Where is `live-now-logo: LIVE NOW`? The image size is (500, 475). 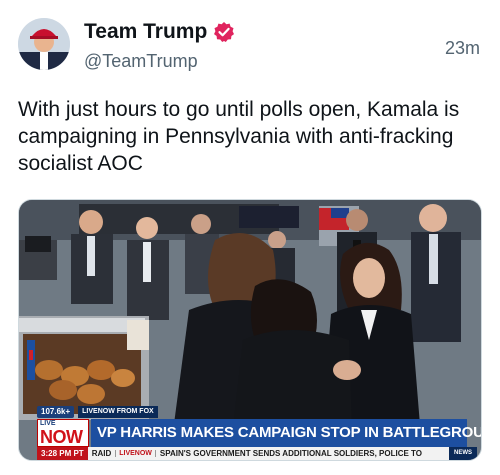 live-now-logo: LIVE NOW is located at coordinates (63, 433).